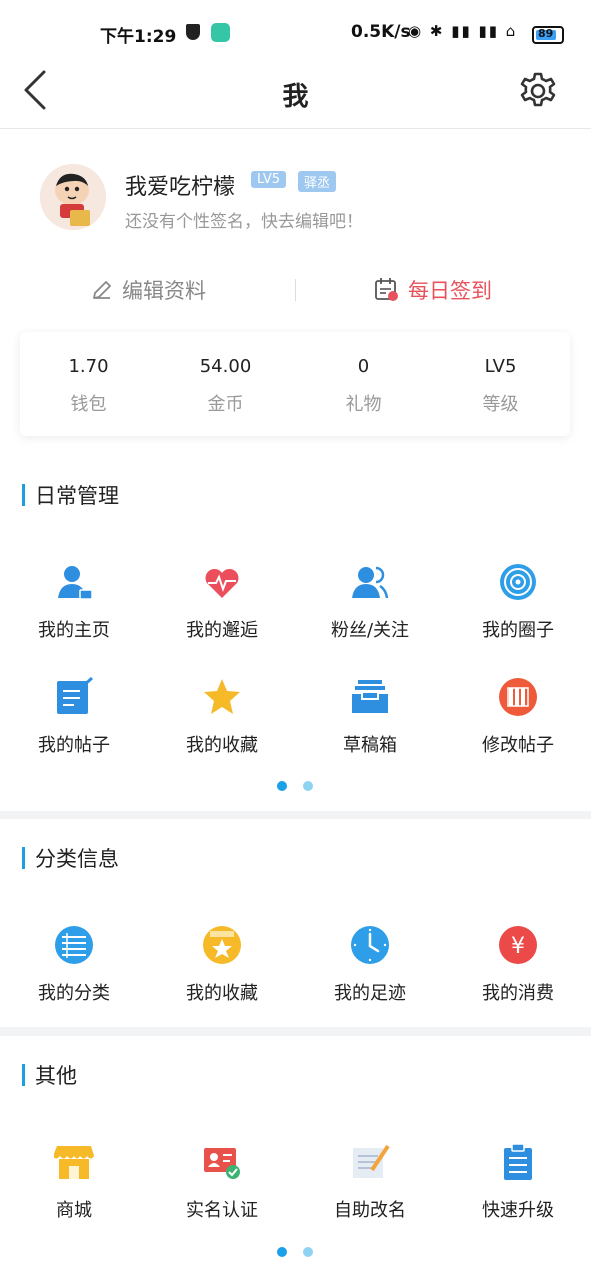  Describe the element at coordinates (538, 90) in the screenshot. I see `gear-icon` at that location.